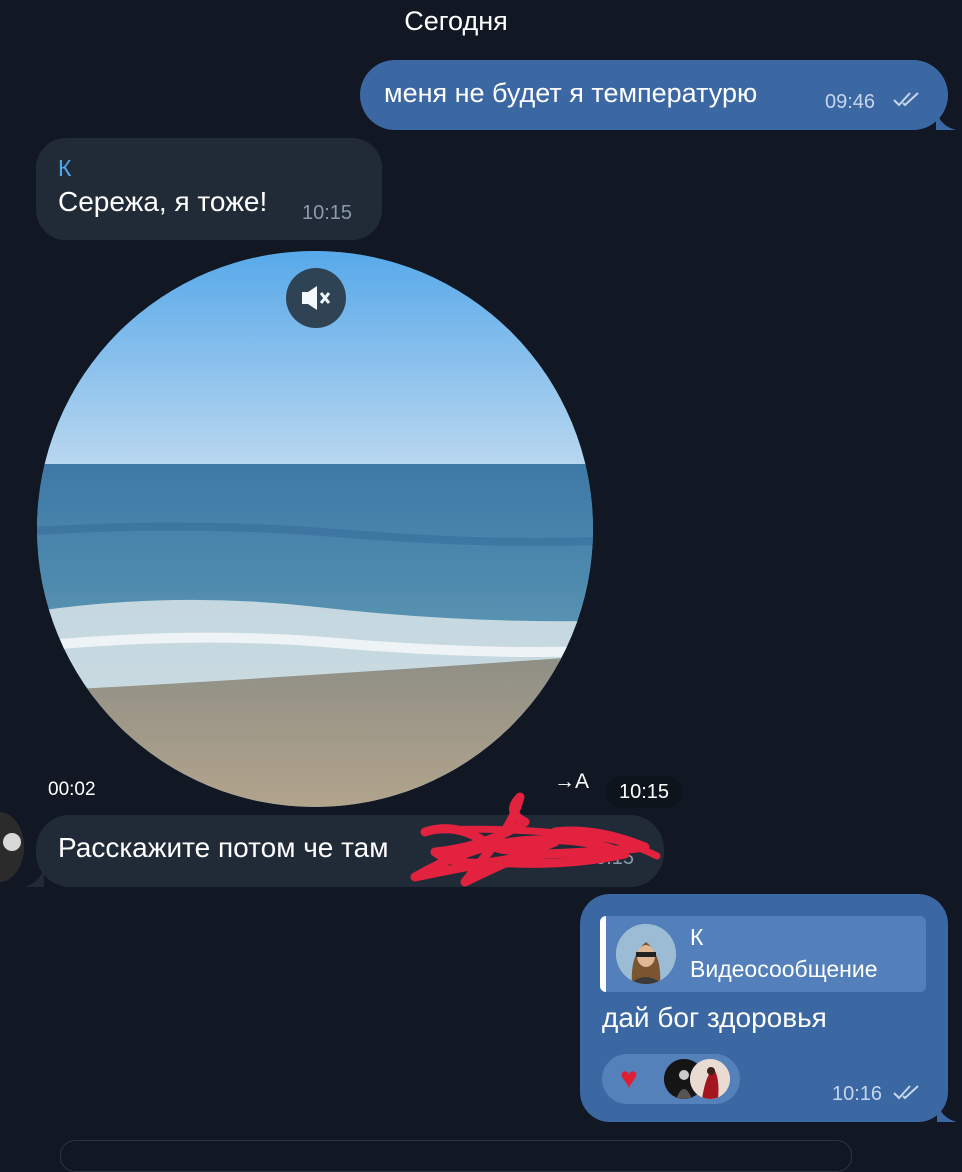 The width and height of the screenshot is (962, 1172). Describe the element at coordinates (535, 839) in the screenshot. I see `redaction-scribble` at that location.